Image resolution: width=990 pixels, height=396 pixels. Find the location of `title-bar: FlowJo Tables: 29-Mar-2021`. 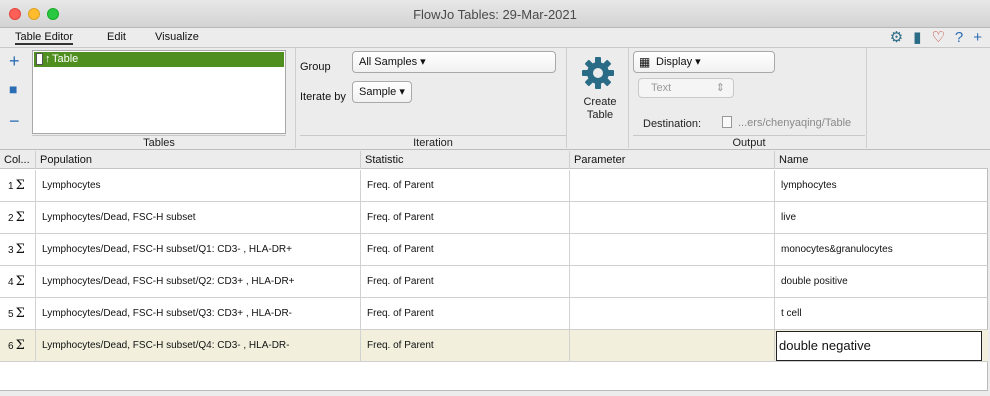

title-bar: FlowJo Tables: 29-Mar-2021 is located at coordinates (495, 14).